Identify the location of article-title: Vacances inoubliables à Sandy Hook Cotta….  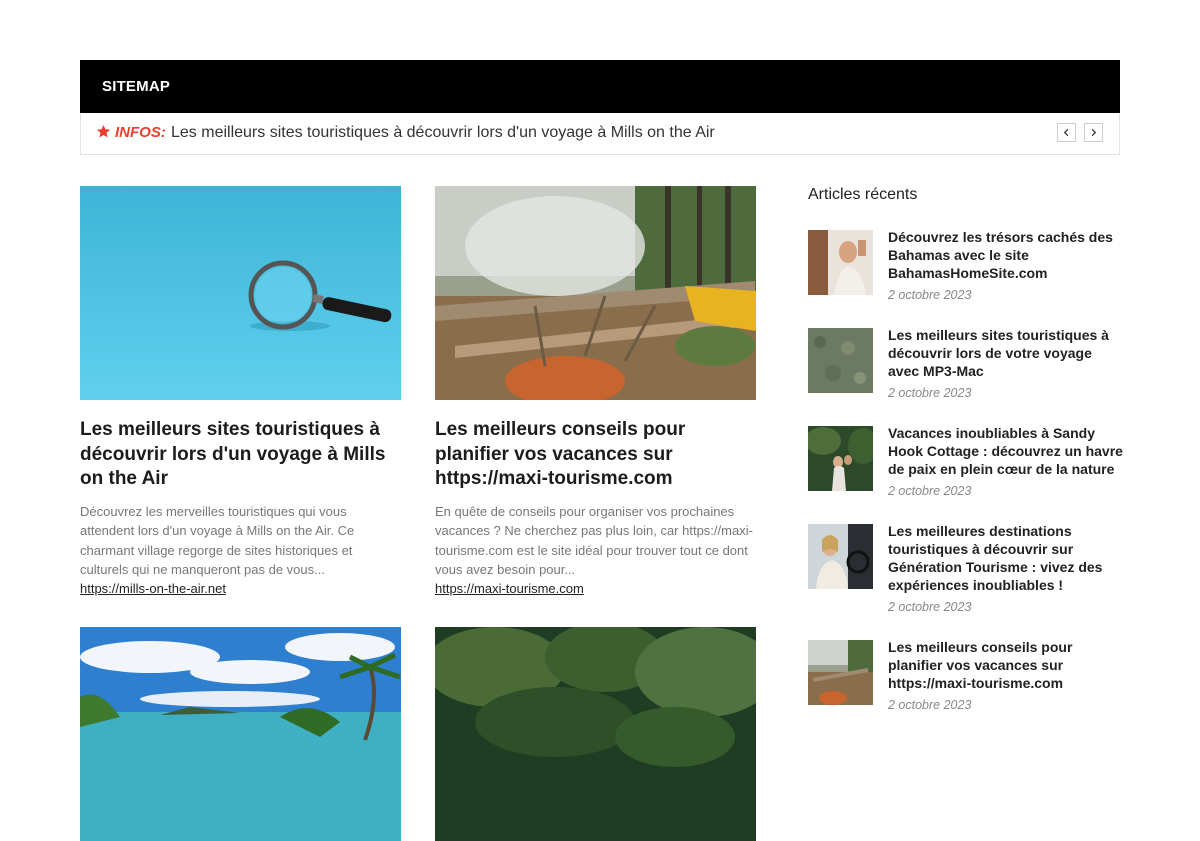
(1005, 451).